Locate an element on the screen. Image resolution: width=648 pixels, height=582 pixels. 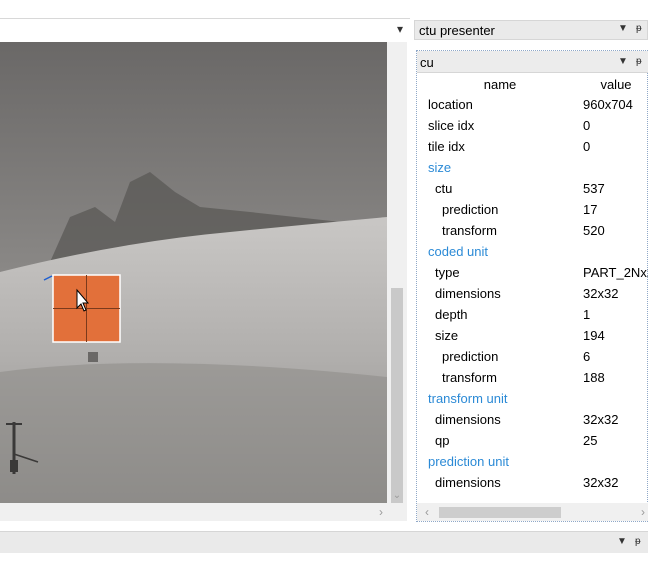
property-name: transform unit is located at coordinates (468, 398).